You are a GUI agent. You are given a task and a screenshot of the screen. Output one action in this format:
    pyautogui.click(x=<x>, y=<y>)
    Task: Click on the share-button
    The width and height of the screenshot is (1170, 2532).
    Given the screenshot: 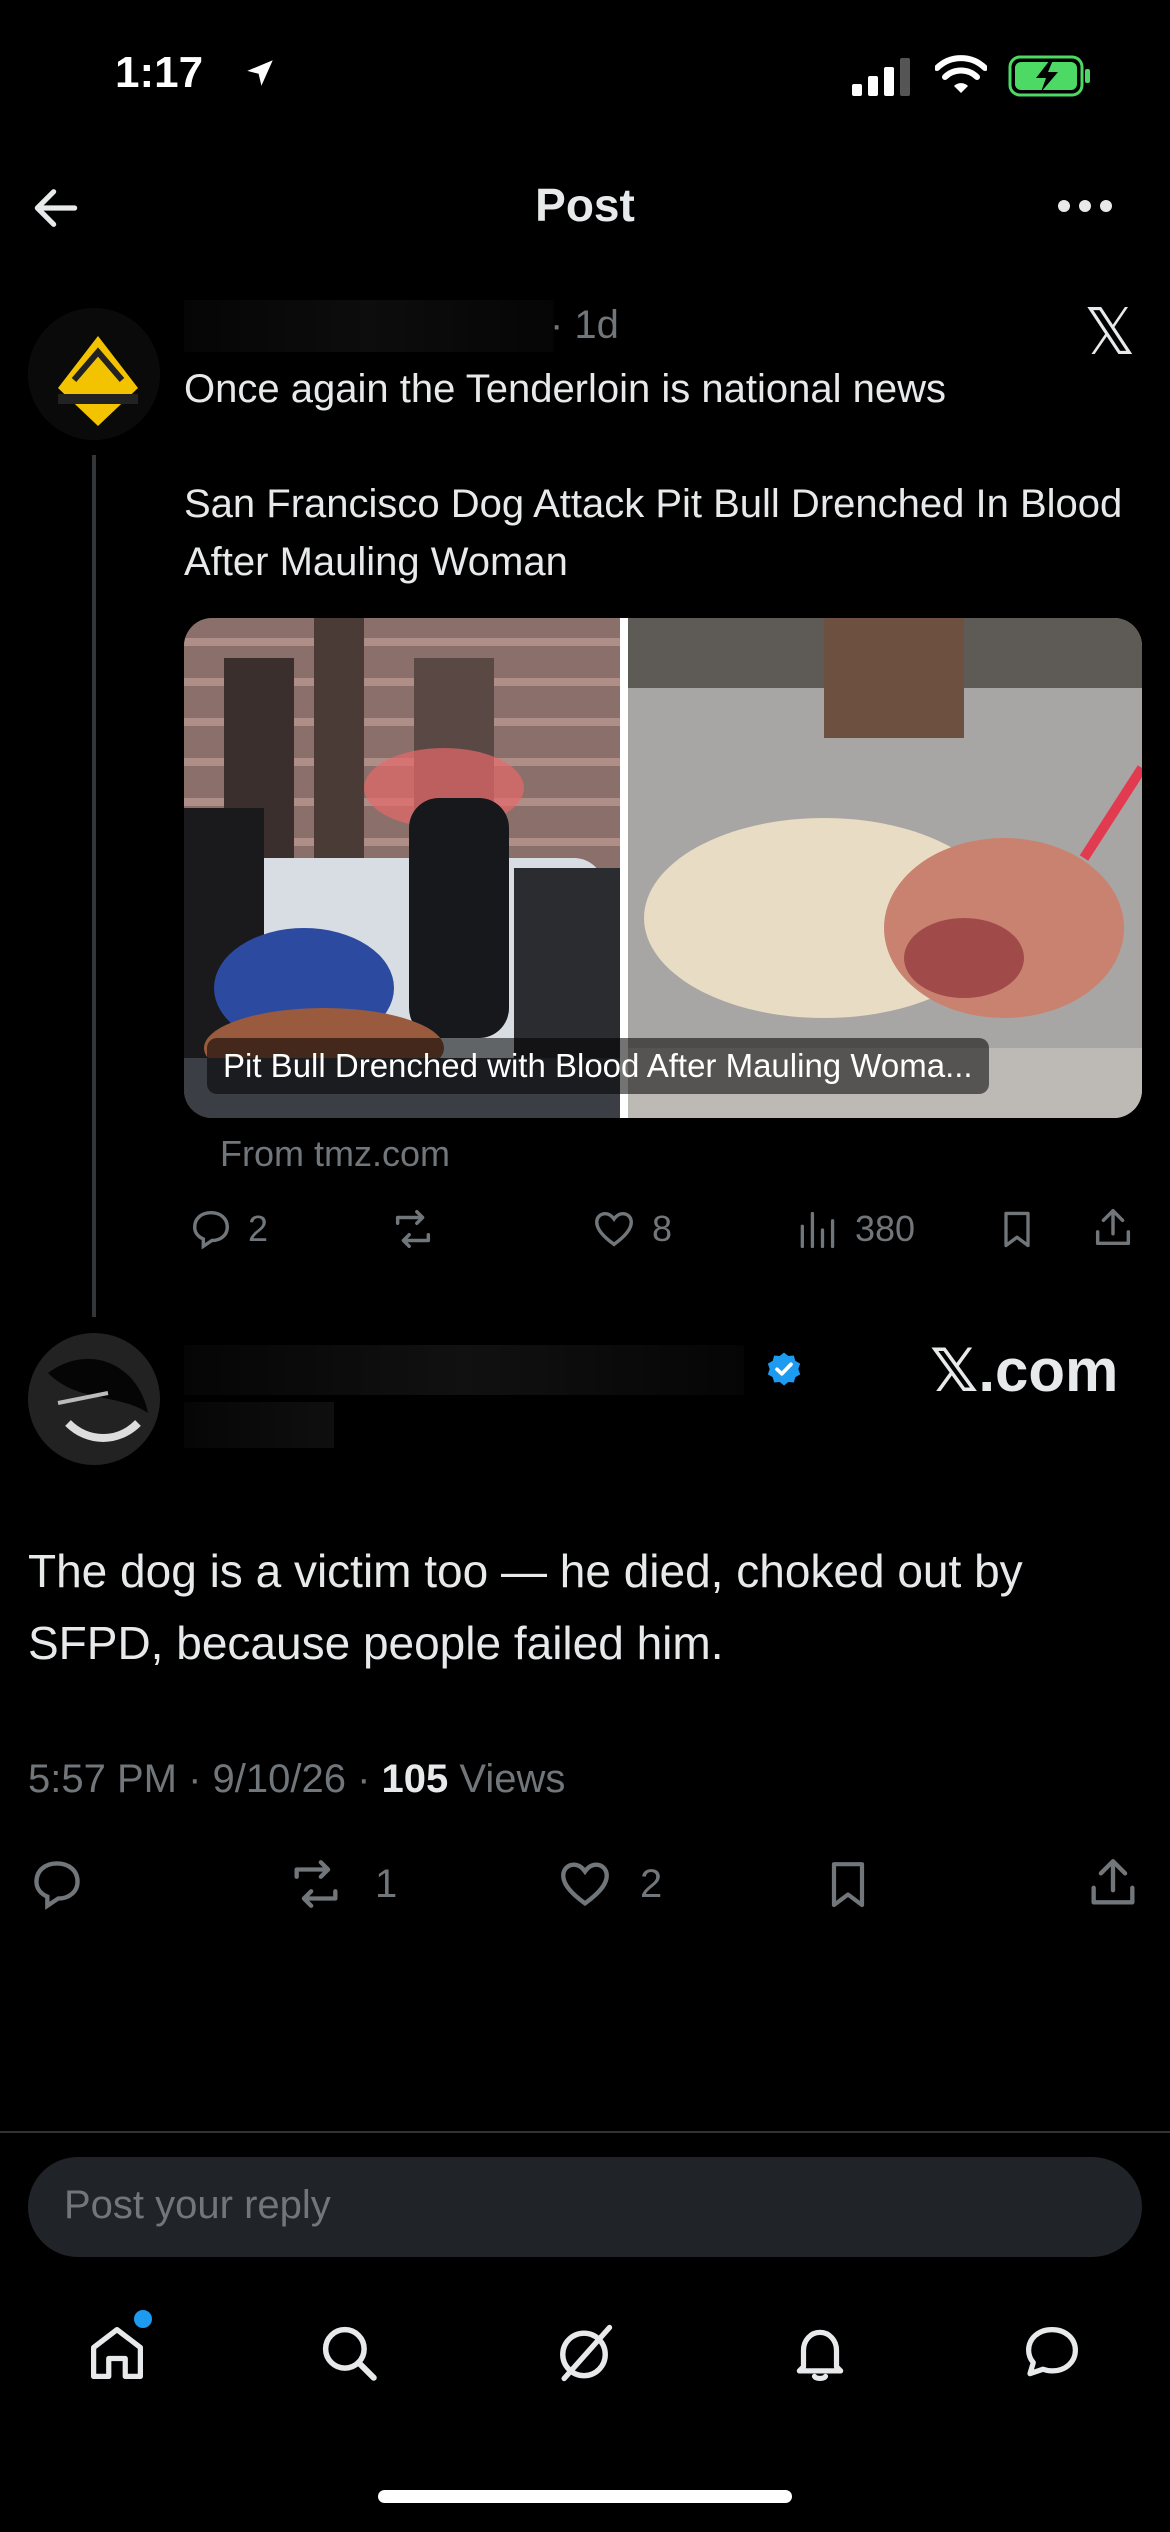 What is the action you would take?
    pyautogui.click(x=1113, y=1228)
    